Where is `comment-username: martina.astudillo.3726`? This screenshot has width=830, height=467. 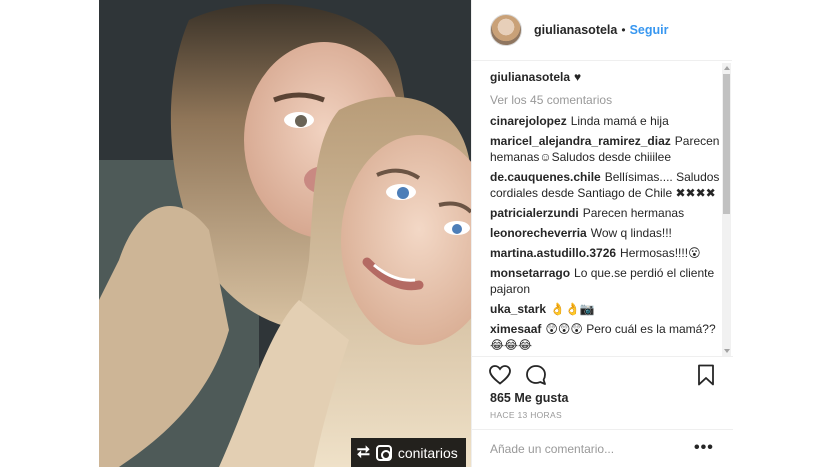 comment-username: martina.astudillo.3726 is located at coordinates (553, 253).